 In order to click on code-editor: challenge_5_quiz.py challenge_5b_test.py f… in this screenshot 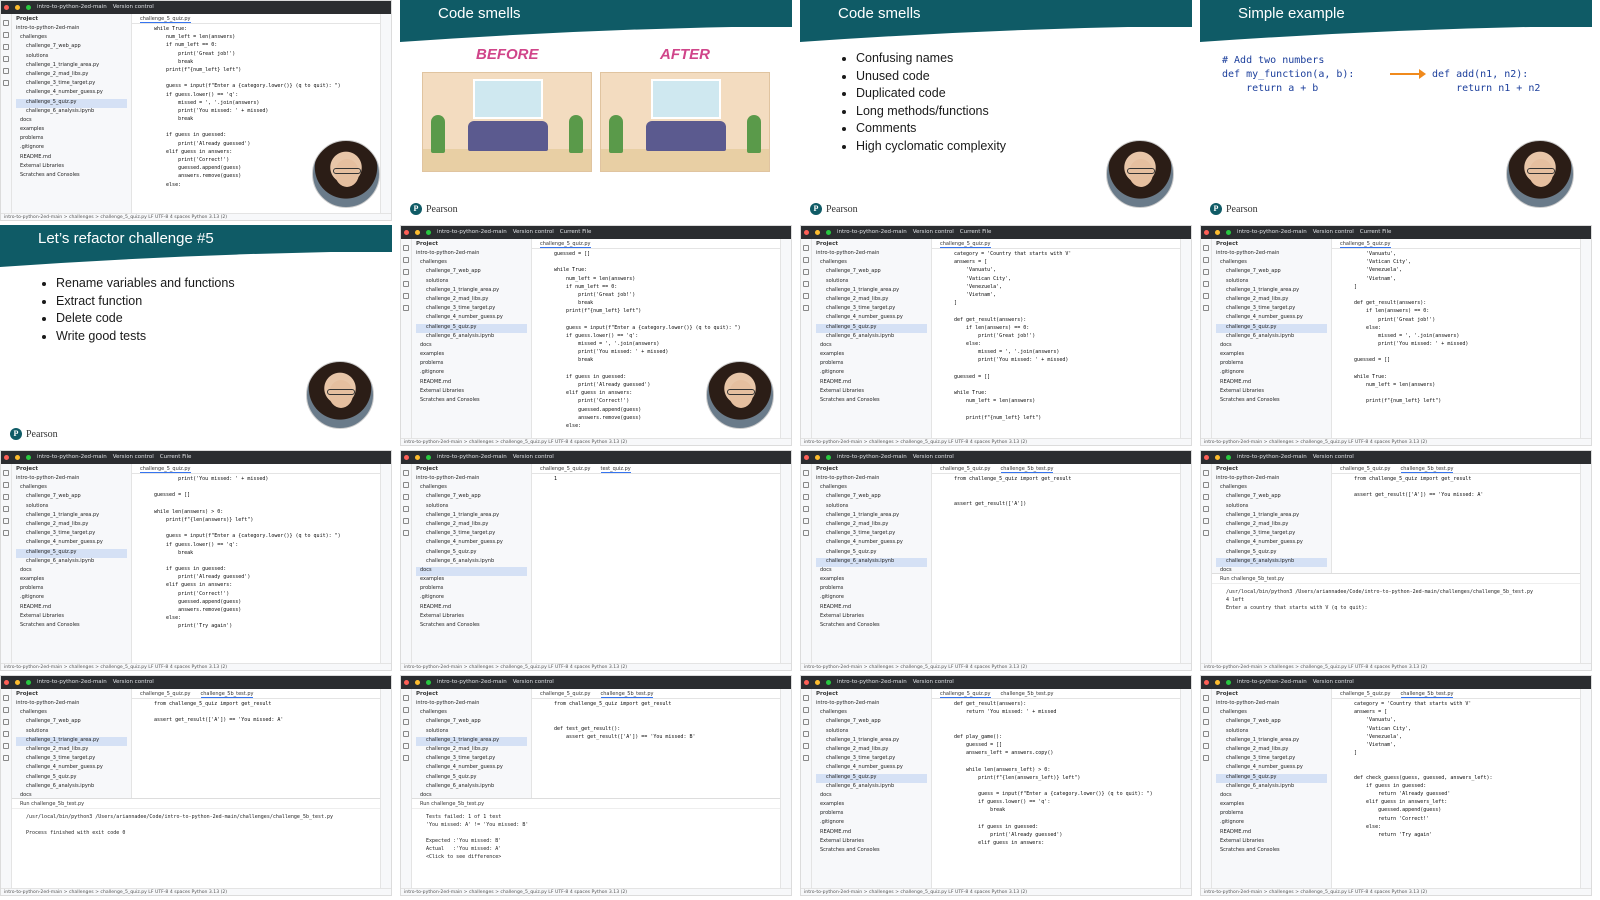, I will do `click(1056, 563)`.